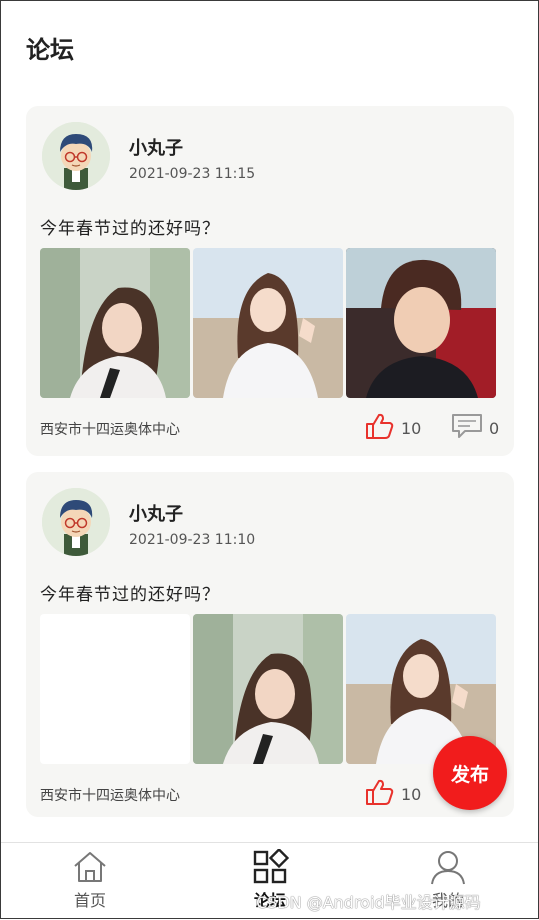  What do you see at coordinates (494, 428) in the screenshot?
I see `comment-count: 0` at bounding box center [494, 428].